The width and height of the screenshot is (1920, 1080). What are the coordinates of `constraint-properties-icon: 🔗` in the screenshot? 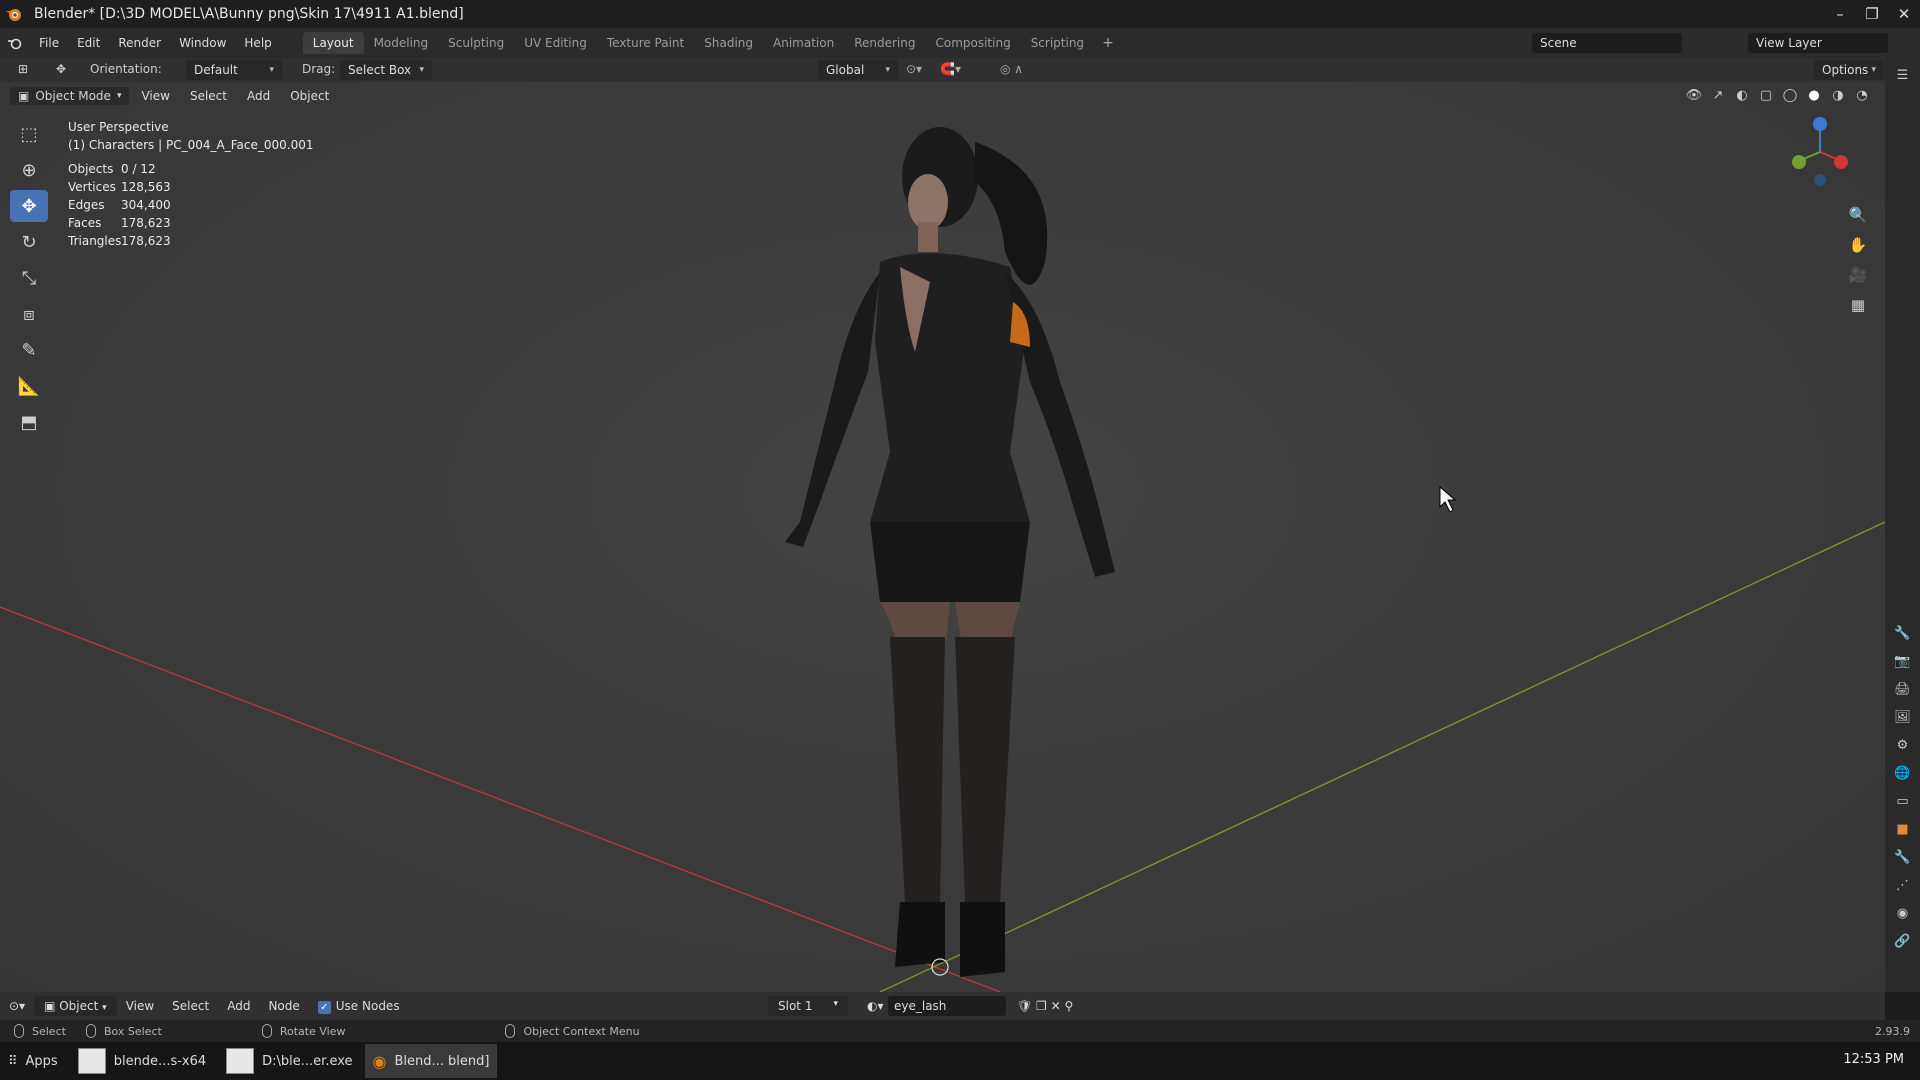 It's located at (1903, 941).